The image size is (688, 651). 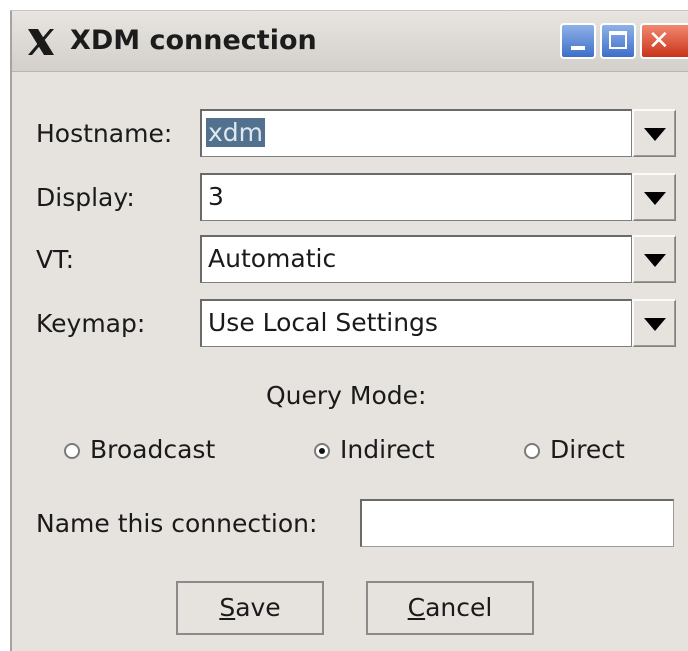 I want to click on minimize-button, so click(x=578, y=41).